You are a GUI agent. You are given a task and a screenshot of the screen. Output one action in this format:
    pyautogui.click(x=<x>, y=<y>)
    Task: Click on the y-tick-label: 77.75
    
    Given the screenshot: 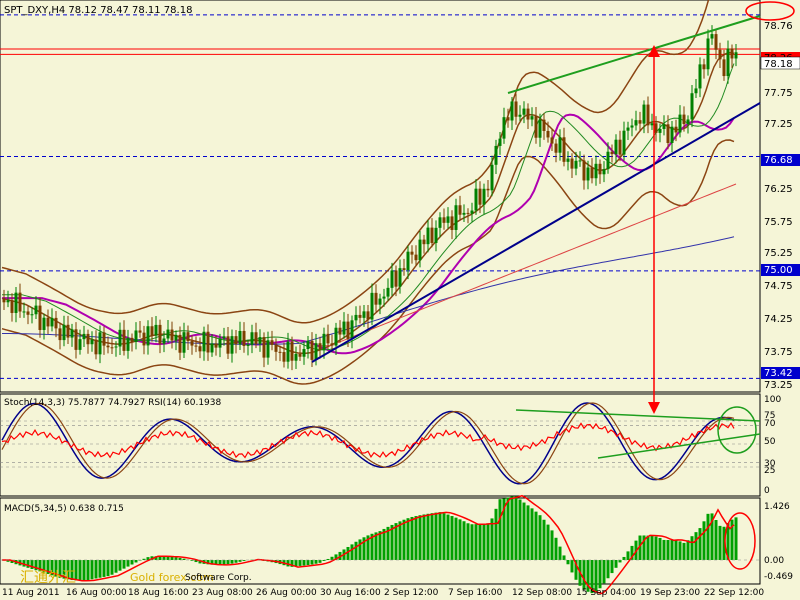 What is the action you would take?
    pyautogui.click(x=778, y=93)
    